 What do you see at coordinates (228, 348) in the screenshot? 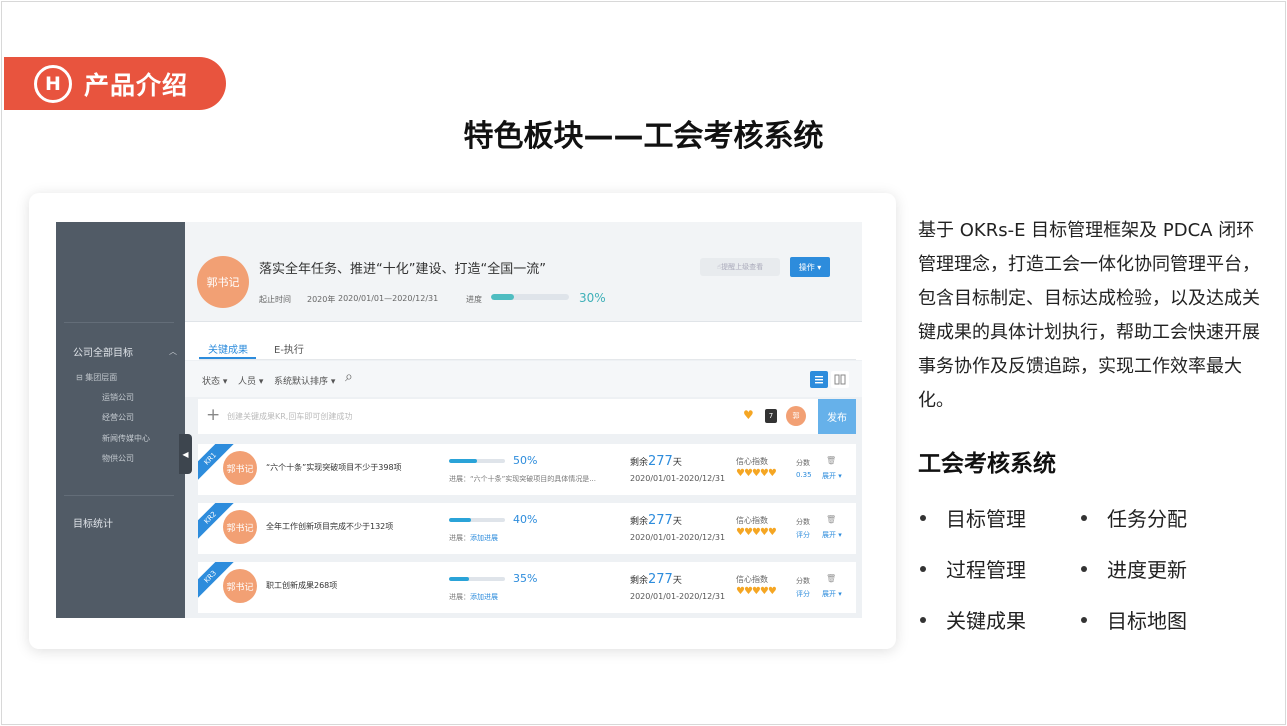
I see `tab-key-results: 关键成果` at bounding box center [228, 348].